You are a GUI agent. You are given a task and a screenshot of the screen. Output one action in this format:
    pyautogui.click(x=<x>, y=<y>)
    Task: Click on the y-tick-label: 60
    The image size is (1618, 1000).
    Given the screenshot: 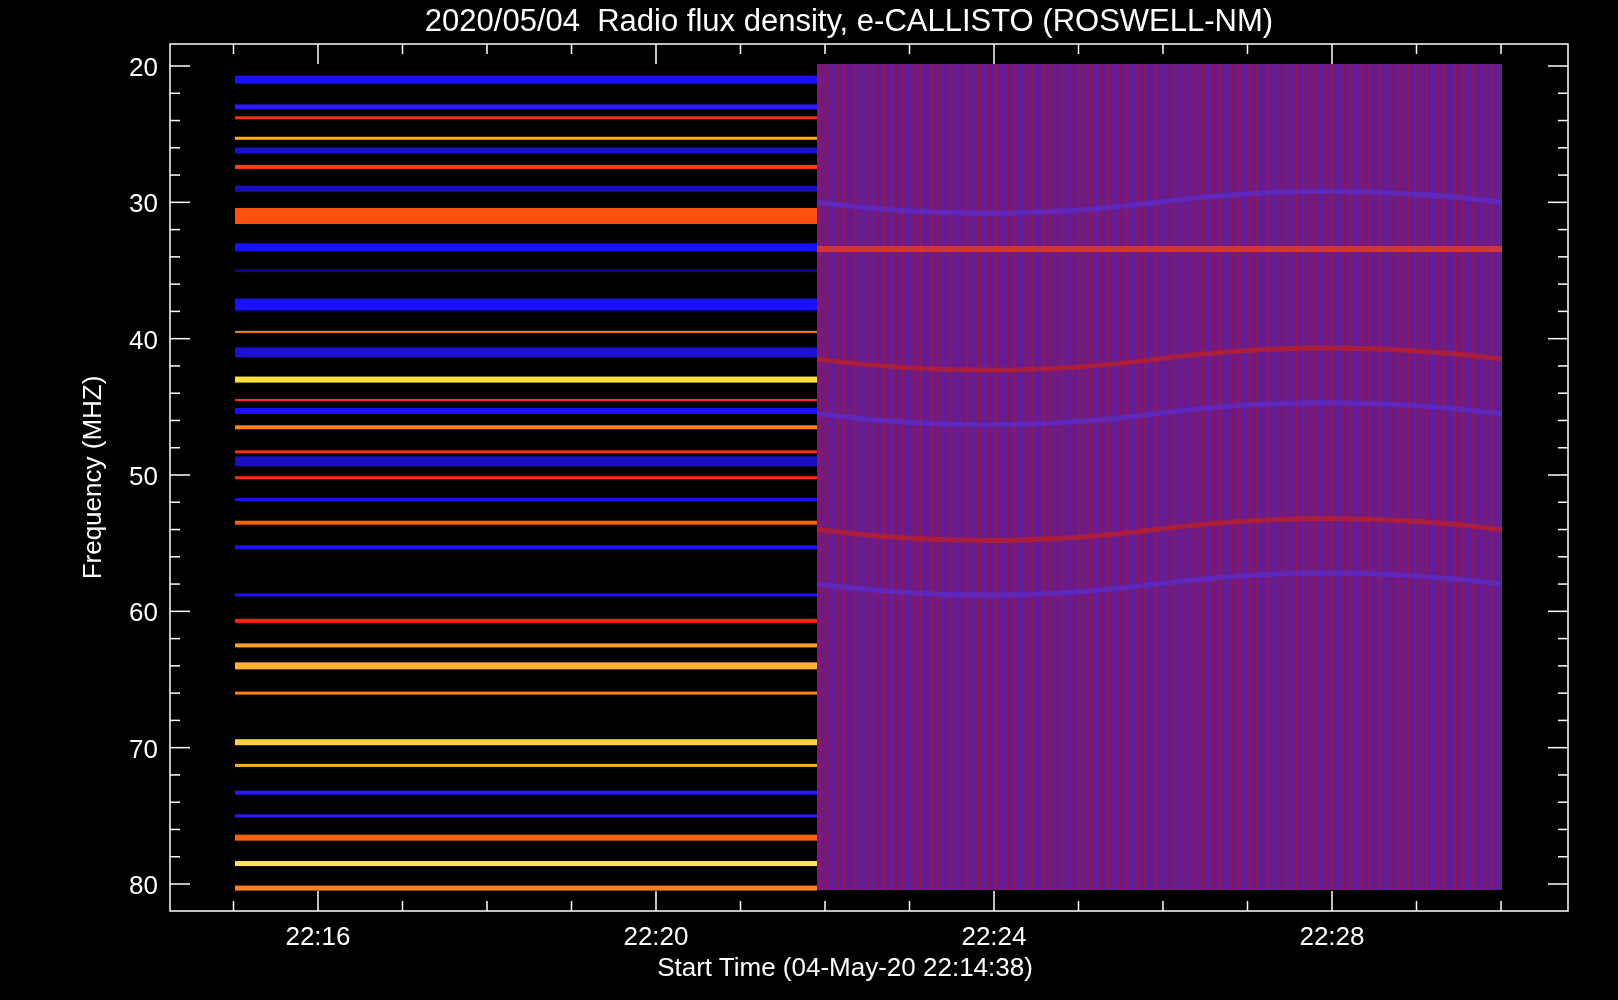 What is the action you would take?
    pyautogui.click(x=143, y=612)
    